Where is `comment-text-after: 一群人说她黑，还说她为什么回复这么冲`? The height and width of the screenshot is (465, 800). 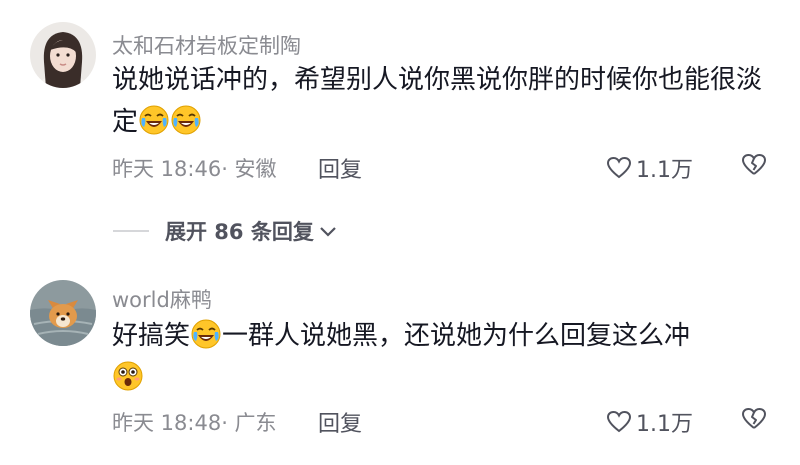
comment-text-after: 一群人说她黑，还说她为什么回复这么冲 is located at coordinates (456, 336).